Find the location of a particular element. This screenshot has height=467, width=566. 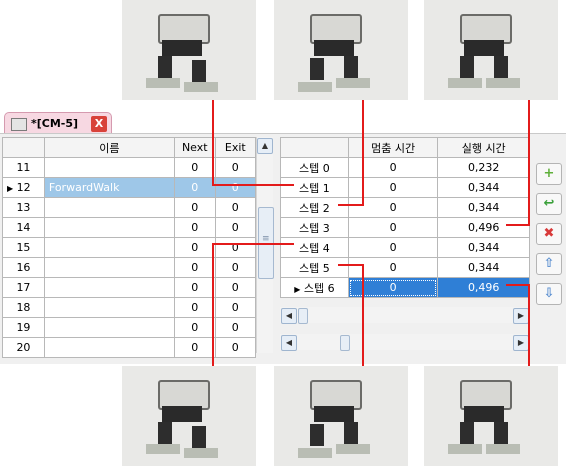

delete-step-button: ✖ is located at coordinates (549, 234).